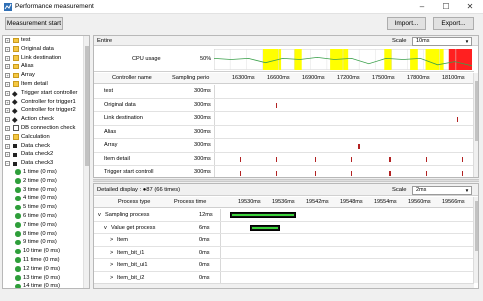  Describe the element at coordinates (442, 190) in the screenshot. I see `detailed-scale-select: 2ms ▼` at that location.